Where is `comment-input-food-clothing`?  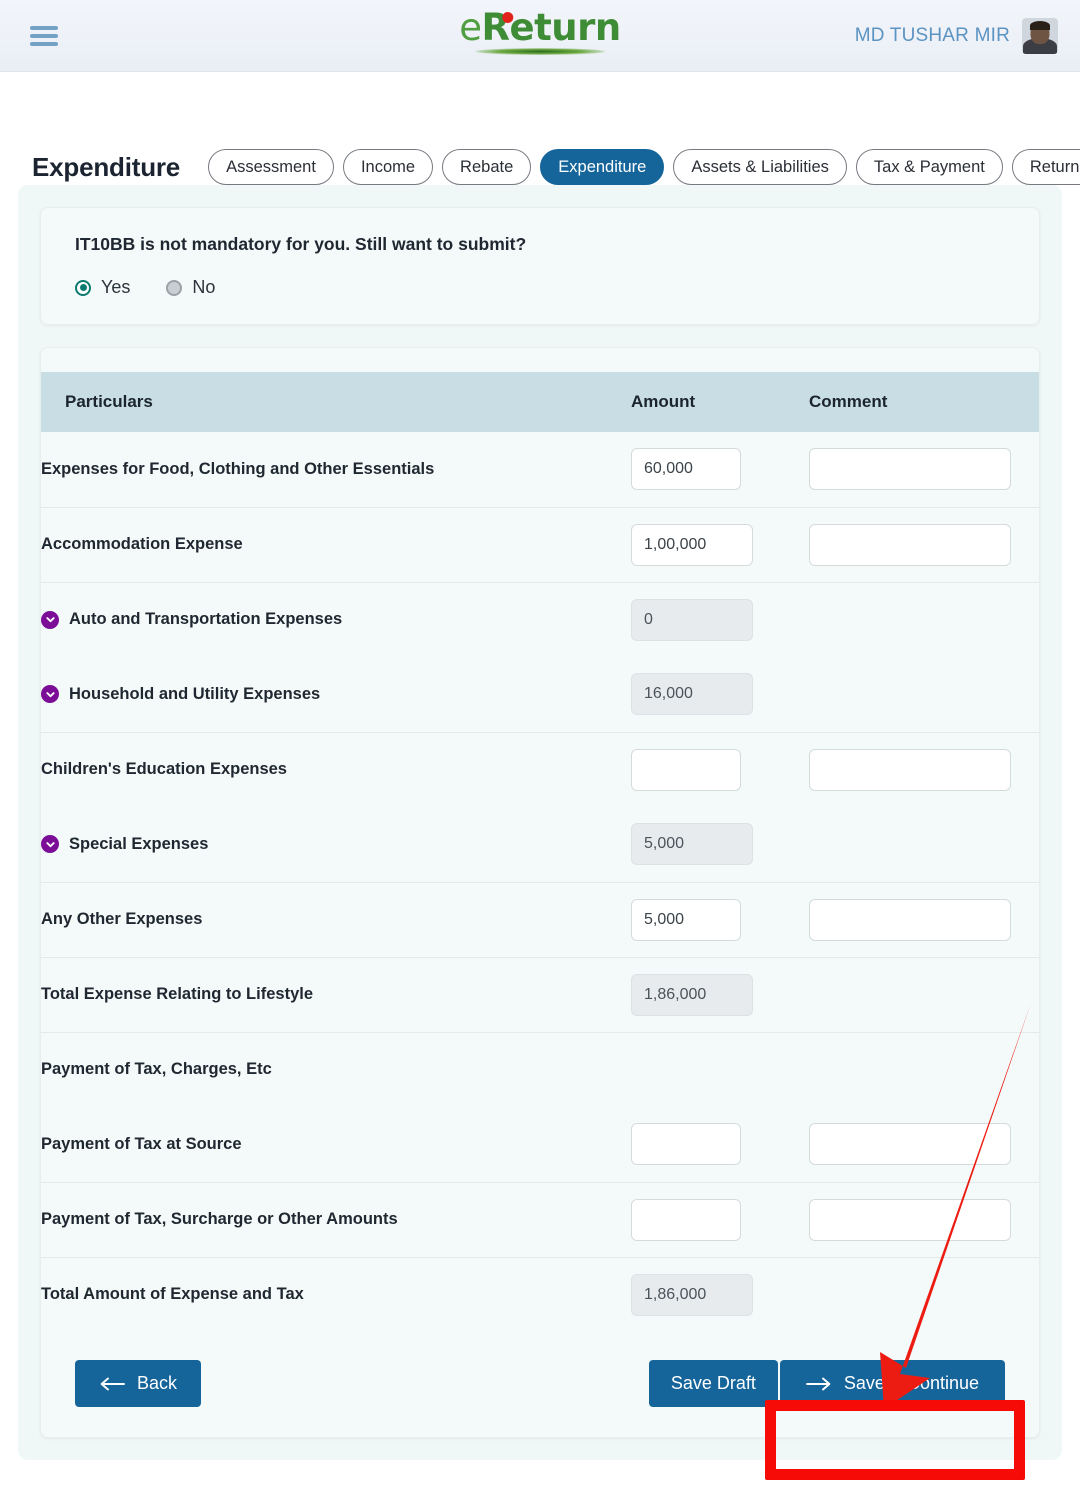
comment-input-food-clothing is located at coordinates (910, 469).